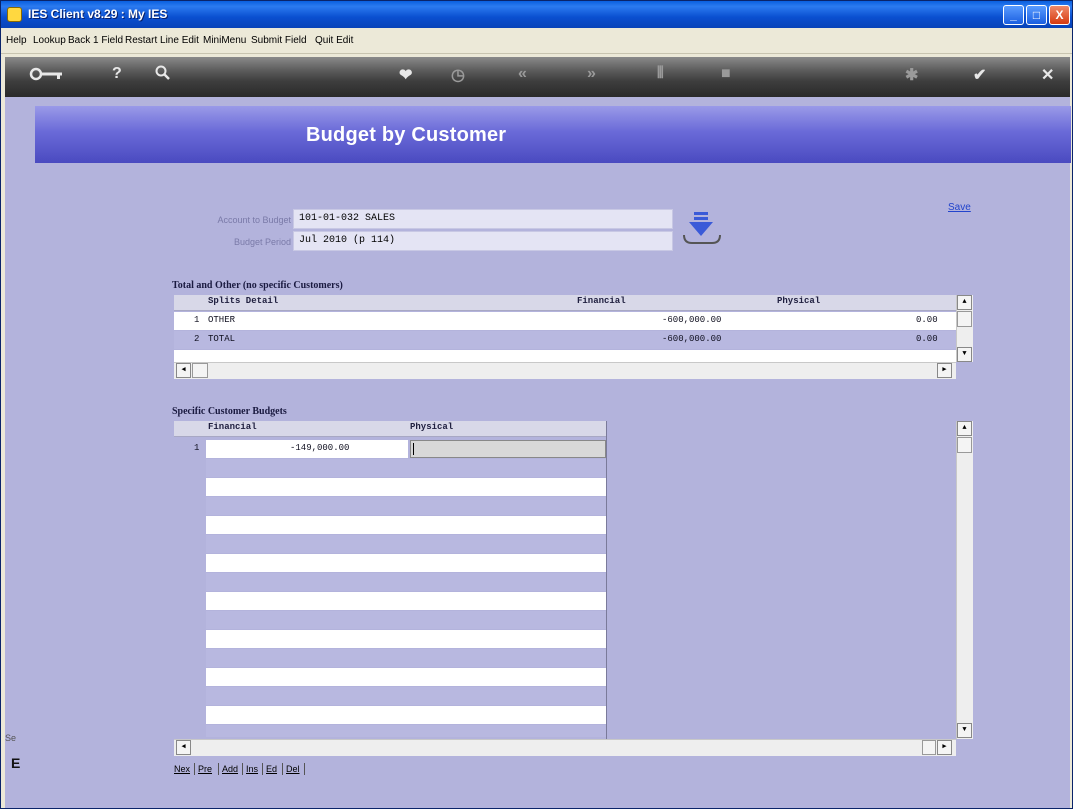 The height and width of the screenshot is (809, 1073). What do you see at coordinates (565, 303) in the screenshot?
I see `totals-header: Splits Detail Financial Physical` at bounding box center [565, 303].